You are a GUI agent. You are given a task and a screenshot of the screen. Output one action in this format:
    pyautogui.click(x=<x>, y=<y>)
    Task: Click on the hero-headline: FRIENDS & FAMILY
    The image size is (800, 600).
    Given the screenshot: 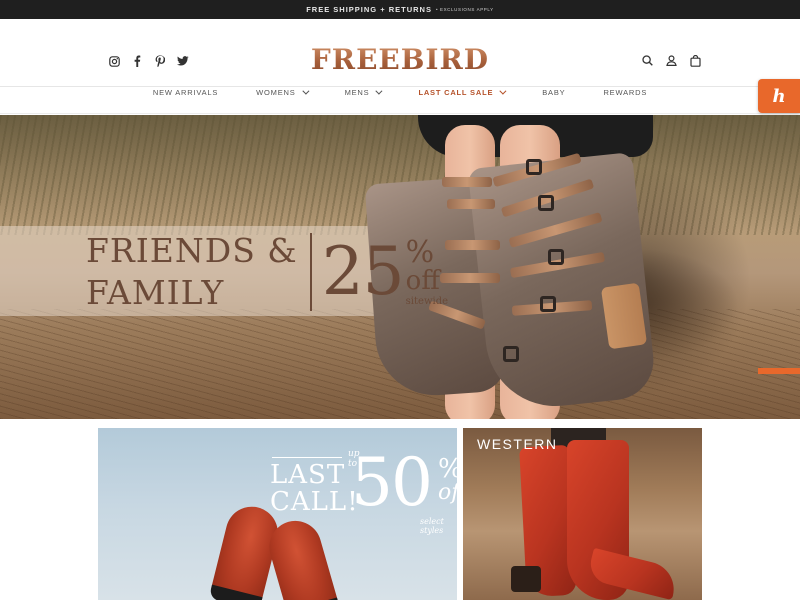 What is the action you would take?
    pyautogui.click(x=192, y=272)
    